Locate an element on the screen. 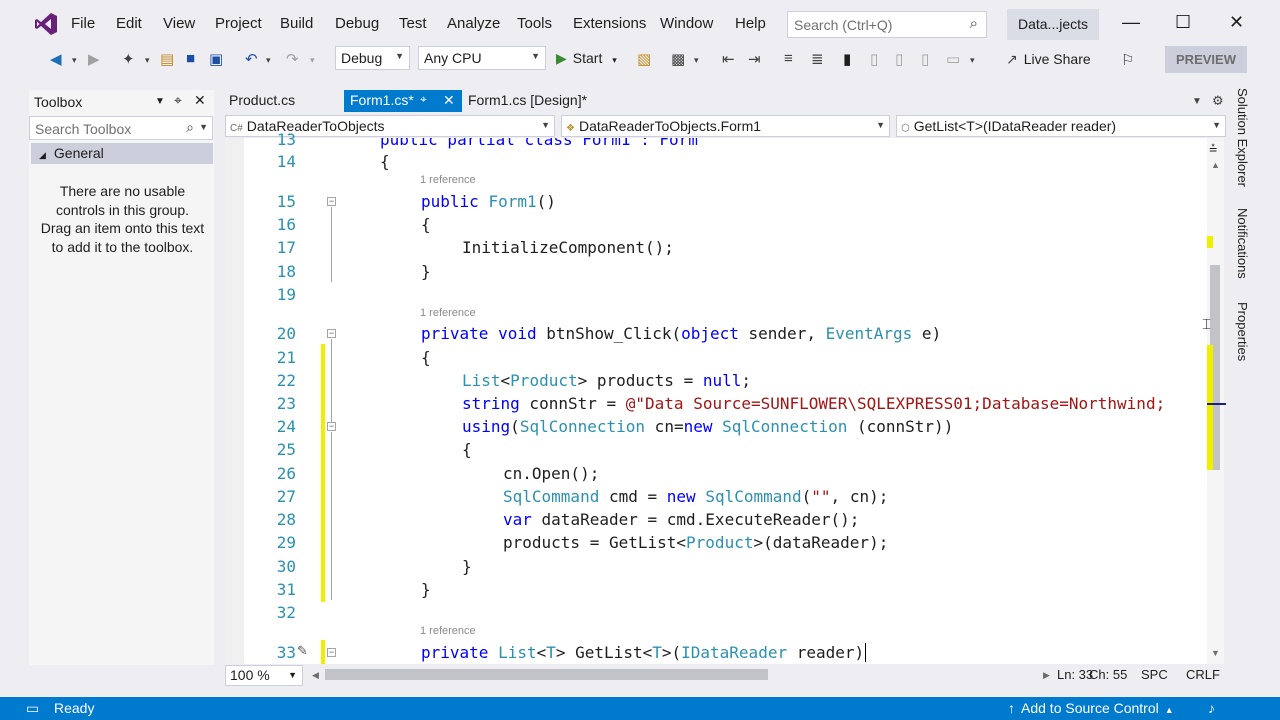  toolbar-overflow-icon: ▾ is located at coordinates (972, 60).